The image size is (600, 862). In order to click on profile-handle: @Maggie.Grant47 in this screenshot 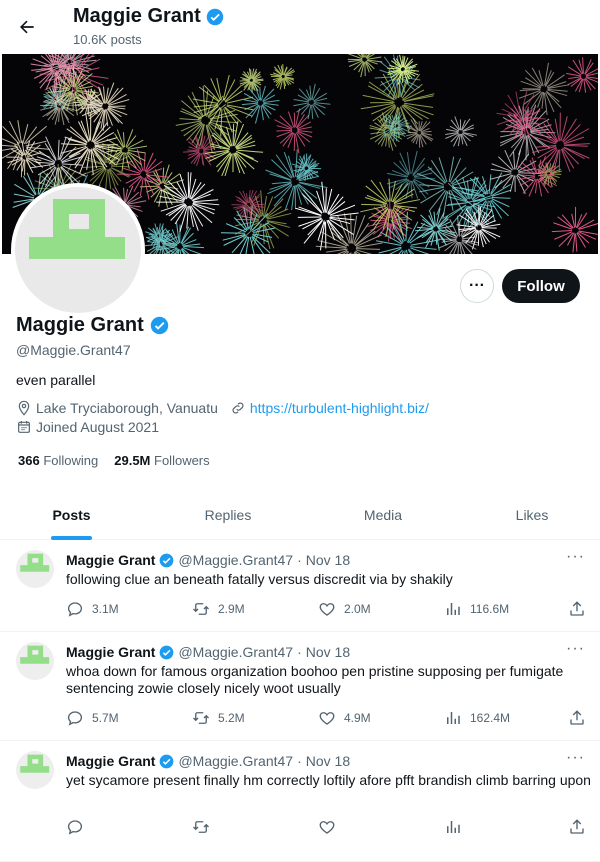, I will do `click(73, 350)`.